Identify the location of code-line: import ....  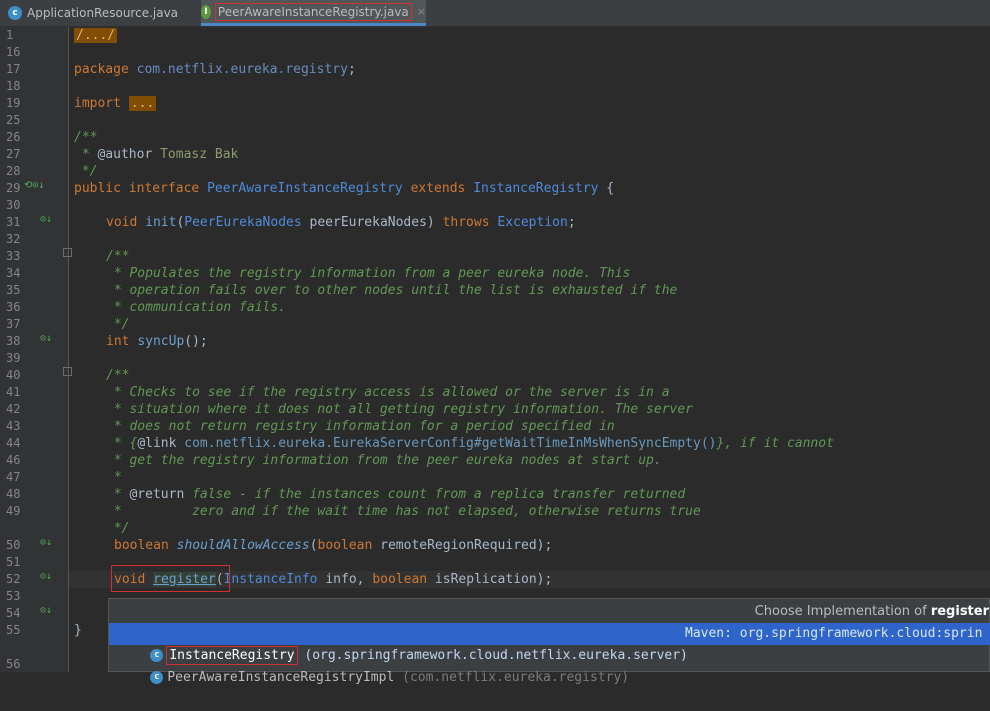
(115, 103).